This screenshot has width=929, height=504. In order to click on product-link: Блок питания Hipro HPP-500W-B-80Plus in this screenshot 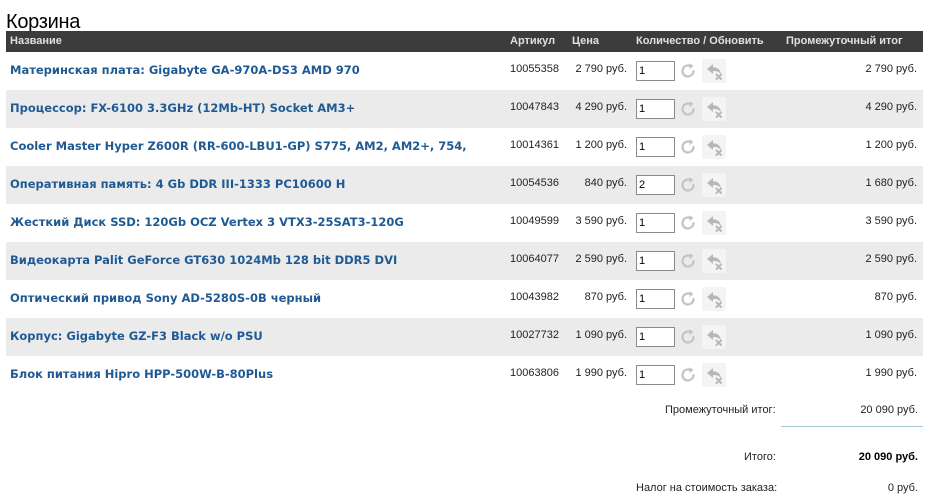, I will do `click(141, 374)`.